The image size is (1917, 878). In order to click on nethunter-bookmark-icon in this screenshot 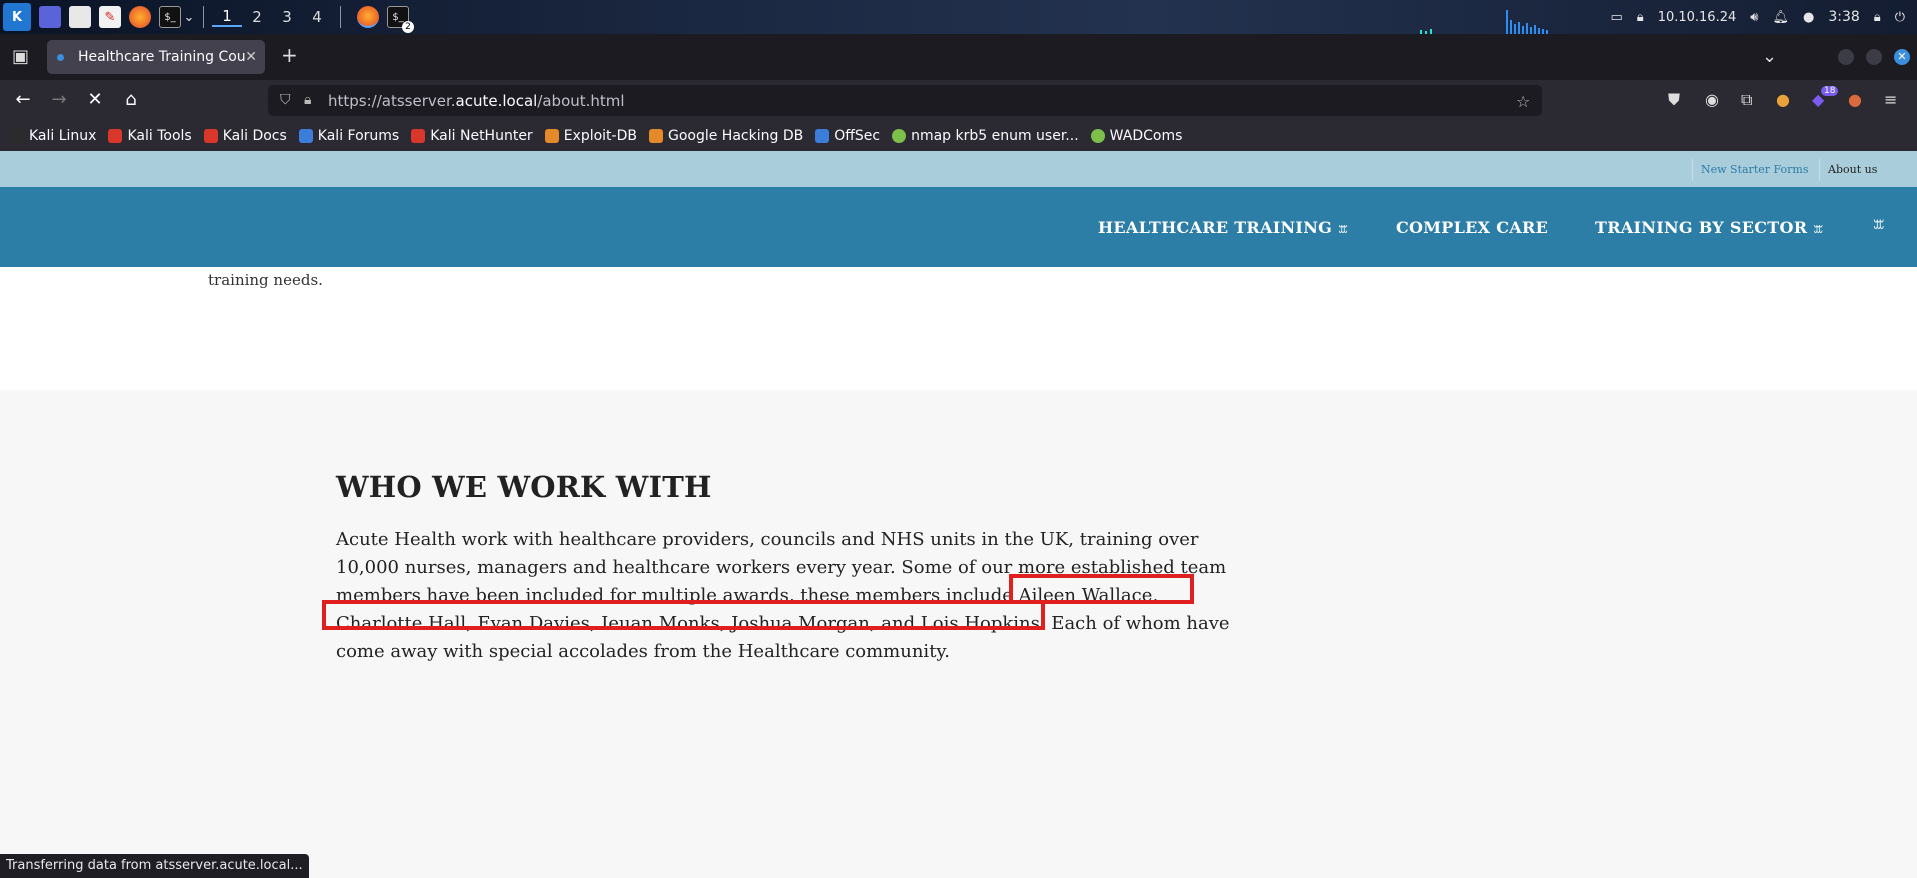, I will do `click(418, 136)`.